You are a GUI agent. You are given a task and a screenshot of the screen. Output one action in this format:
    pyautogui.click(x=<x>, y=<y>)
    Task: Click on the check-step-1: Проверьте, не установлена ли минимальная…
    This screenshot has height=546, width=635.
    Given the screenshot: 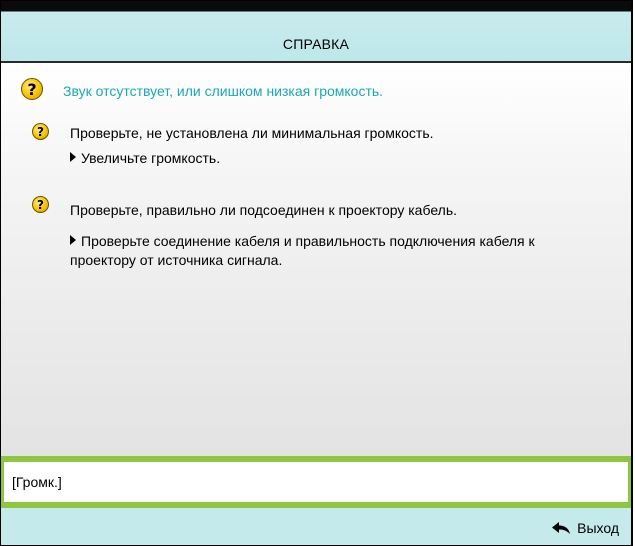 What is the action you would take?
    pyautogui.click(x=252, y=133)
    